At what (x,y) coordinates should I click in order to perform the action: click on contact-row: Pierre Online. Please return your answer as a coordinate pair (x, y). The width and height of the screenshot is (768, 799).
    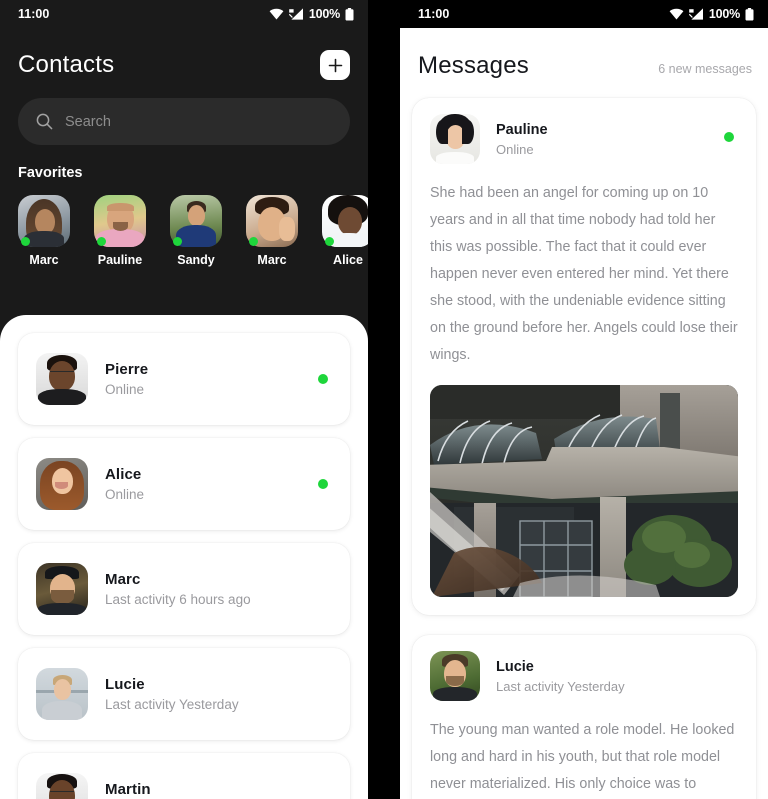
    Looking at the image, I should click on (184, 379).